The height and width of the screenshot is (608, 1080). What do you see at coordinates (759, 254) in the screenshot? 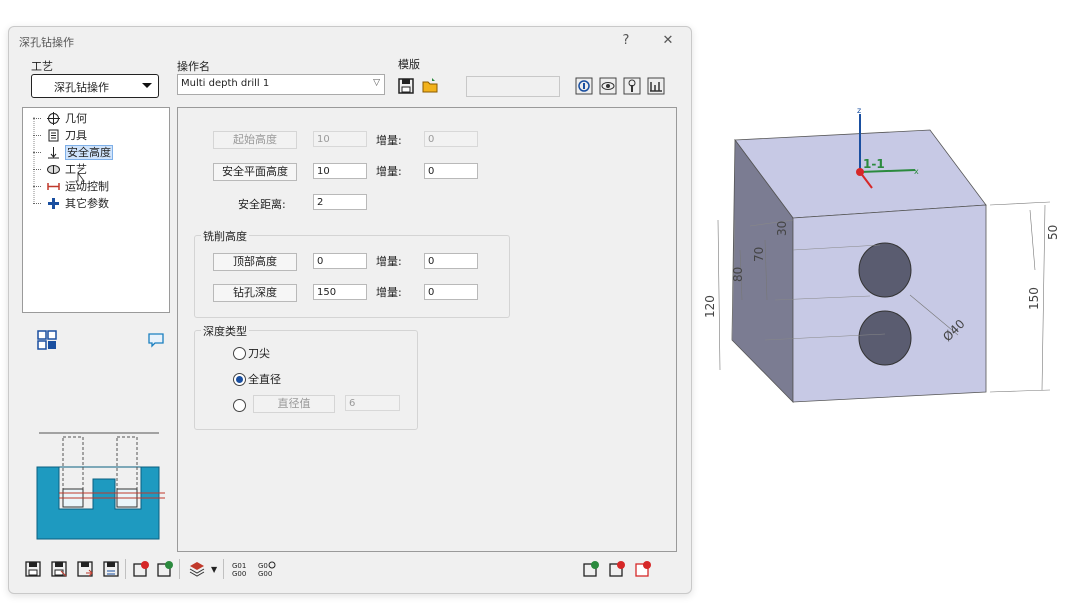
I see `dim-70: 70` at bounding box center [759, 254].